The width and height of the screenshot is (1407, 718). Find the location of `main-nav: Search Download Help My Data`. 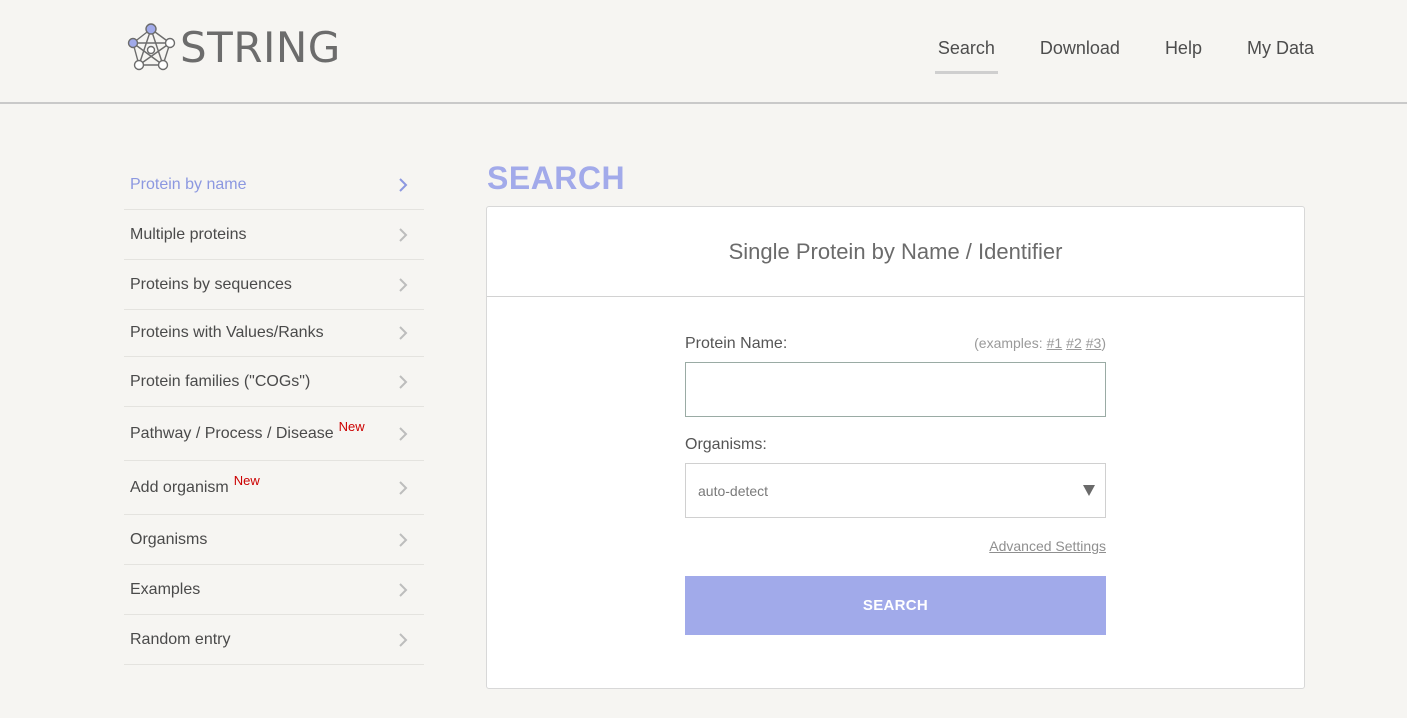

main-nav: Search Download Help My Data is located at coordinates (1103, 55).